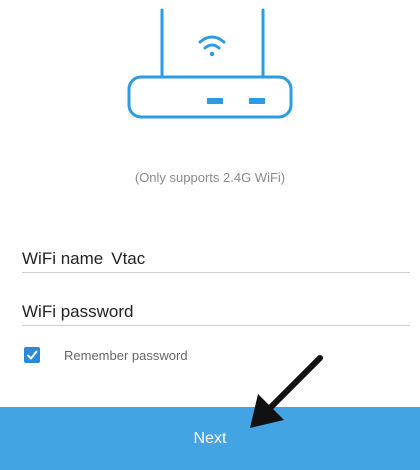  Describe the element at coordinates (210, 177) in the screenshot. I see `wifi-support-hint: (Only supports 2.4G WiFi)` at that location.